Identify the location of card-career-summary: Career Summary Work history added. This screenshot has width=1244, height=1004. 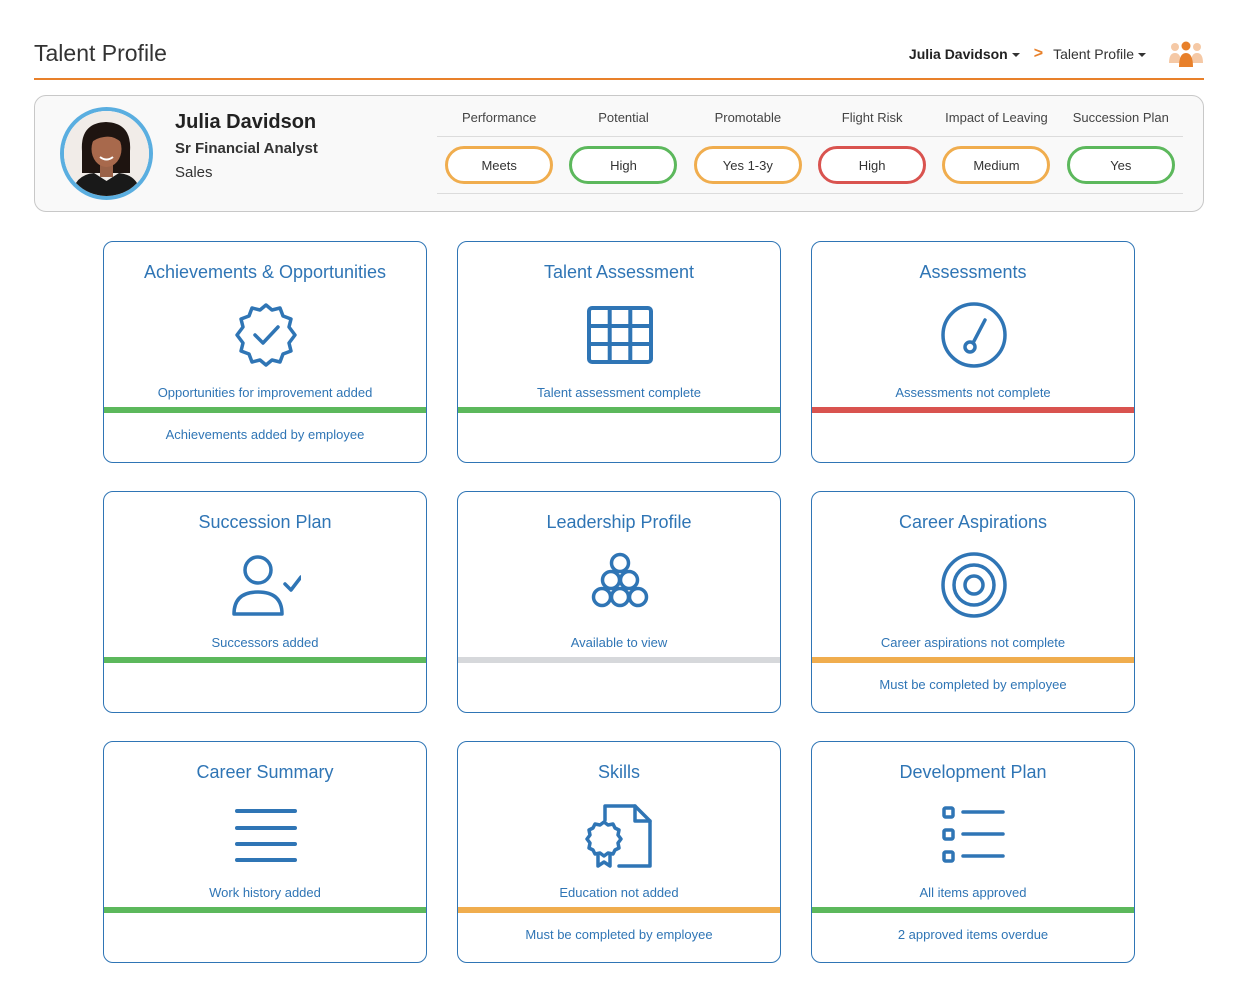
(265, 852).